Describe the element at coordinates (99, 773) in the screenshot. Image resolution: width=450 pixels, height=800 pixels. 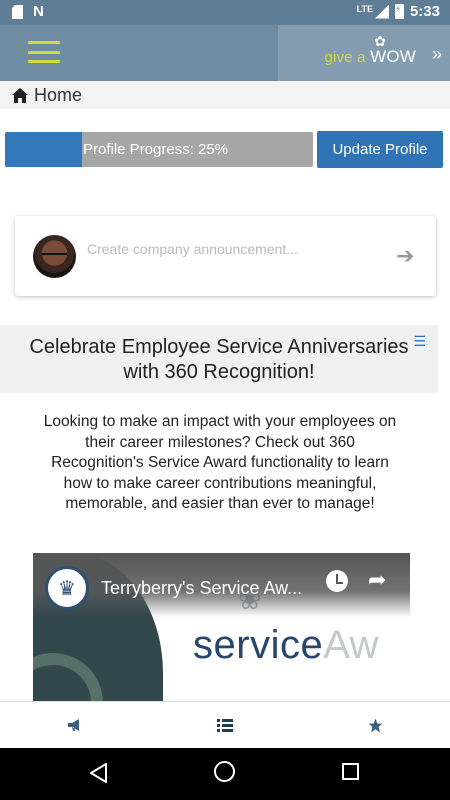
I see `back-icon` at that location.